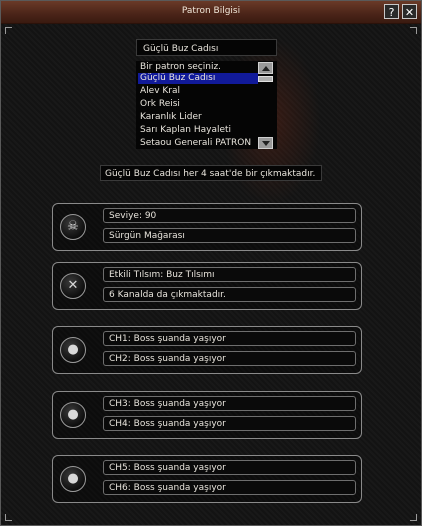  What do you see at coordinates (207, 227) in the screenshot?
I see `boss-level-card: ☠ Seviye: 90 Sürgün Mağarası` at bounding box center [207, 227].